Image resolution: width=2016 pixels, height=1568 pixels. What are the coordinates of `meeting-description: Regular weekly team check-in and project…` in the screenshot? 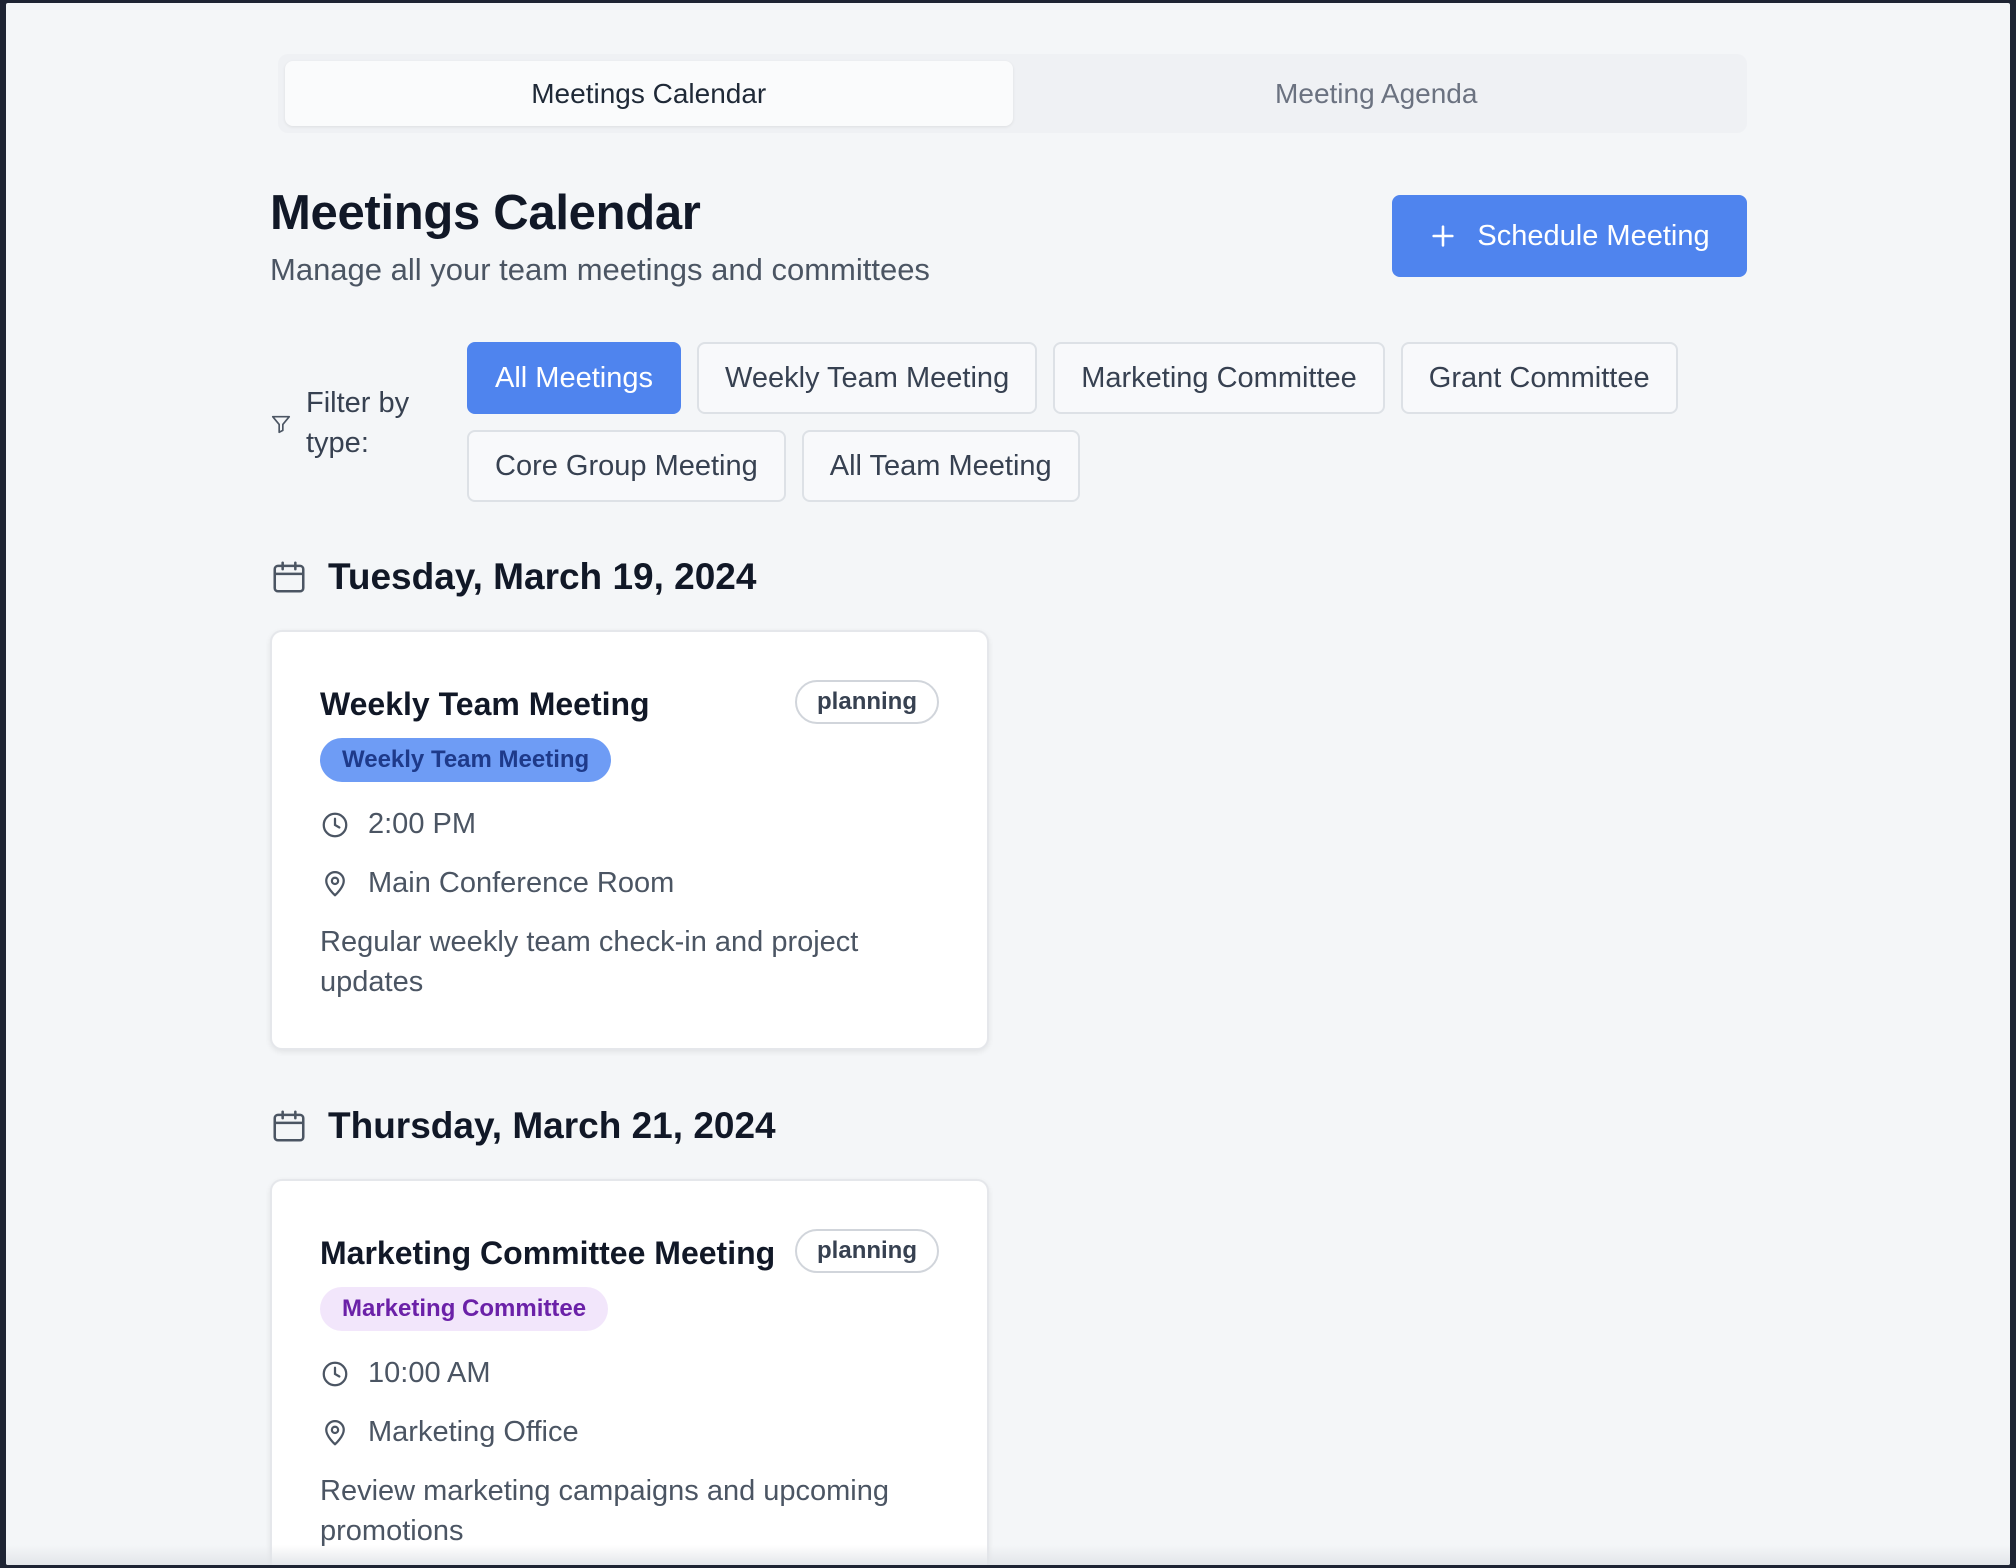 It's located at (589, 962).